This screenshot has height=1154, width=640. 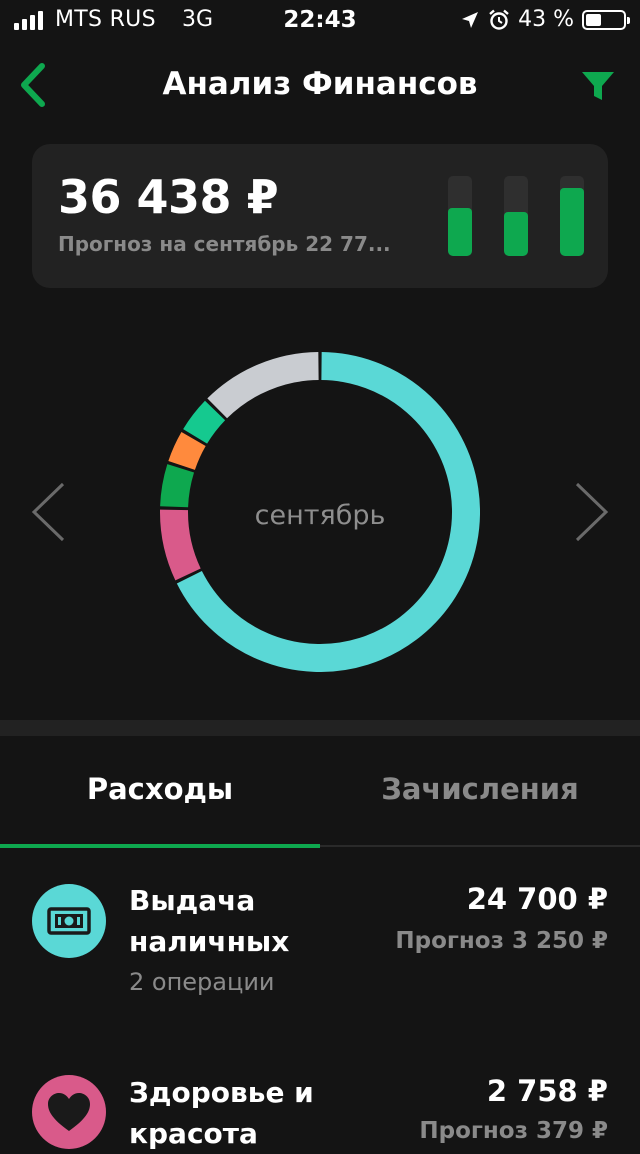 What do you see at coordinates (513, 1131) in the screenshot?
I see `item-forecast: Прогноз 379 ₽` at bounding box center [513, 1131].